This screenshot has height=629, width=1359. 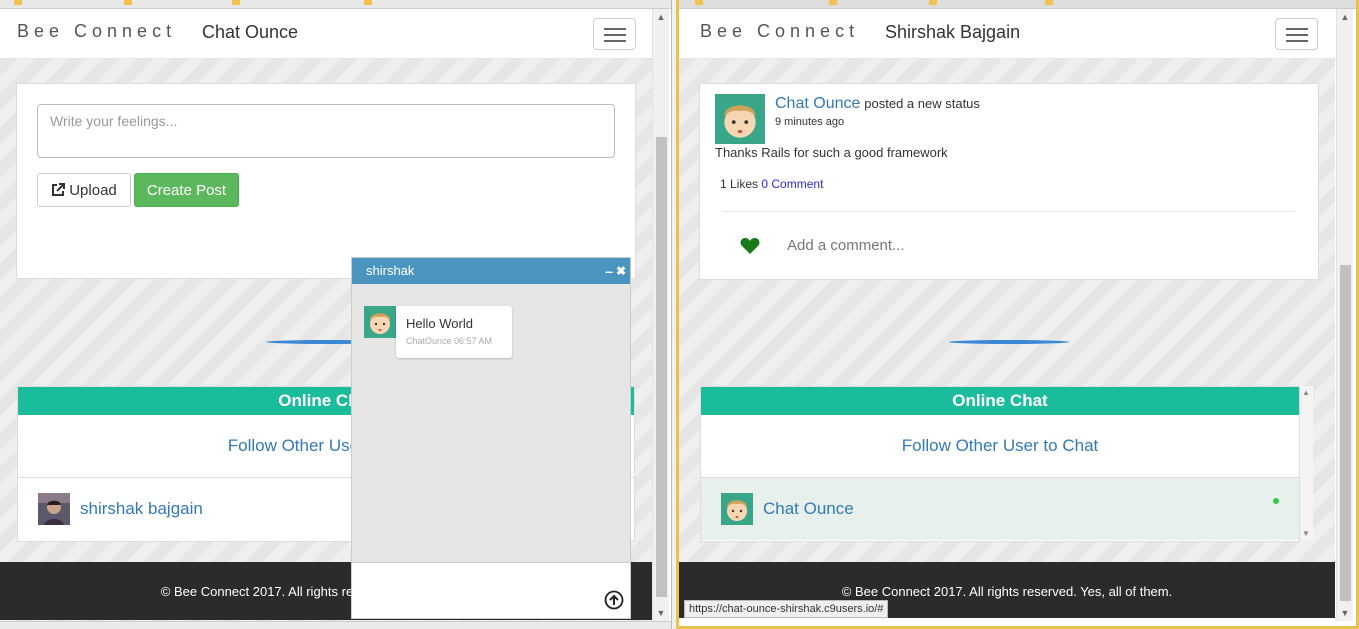 I want to click on minimize-icon: –, so click(x=609, y=271).